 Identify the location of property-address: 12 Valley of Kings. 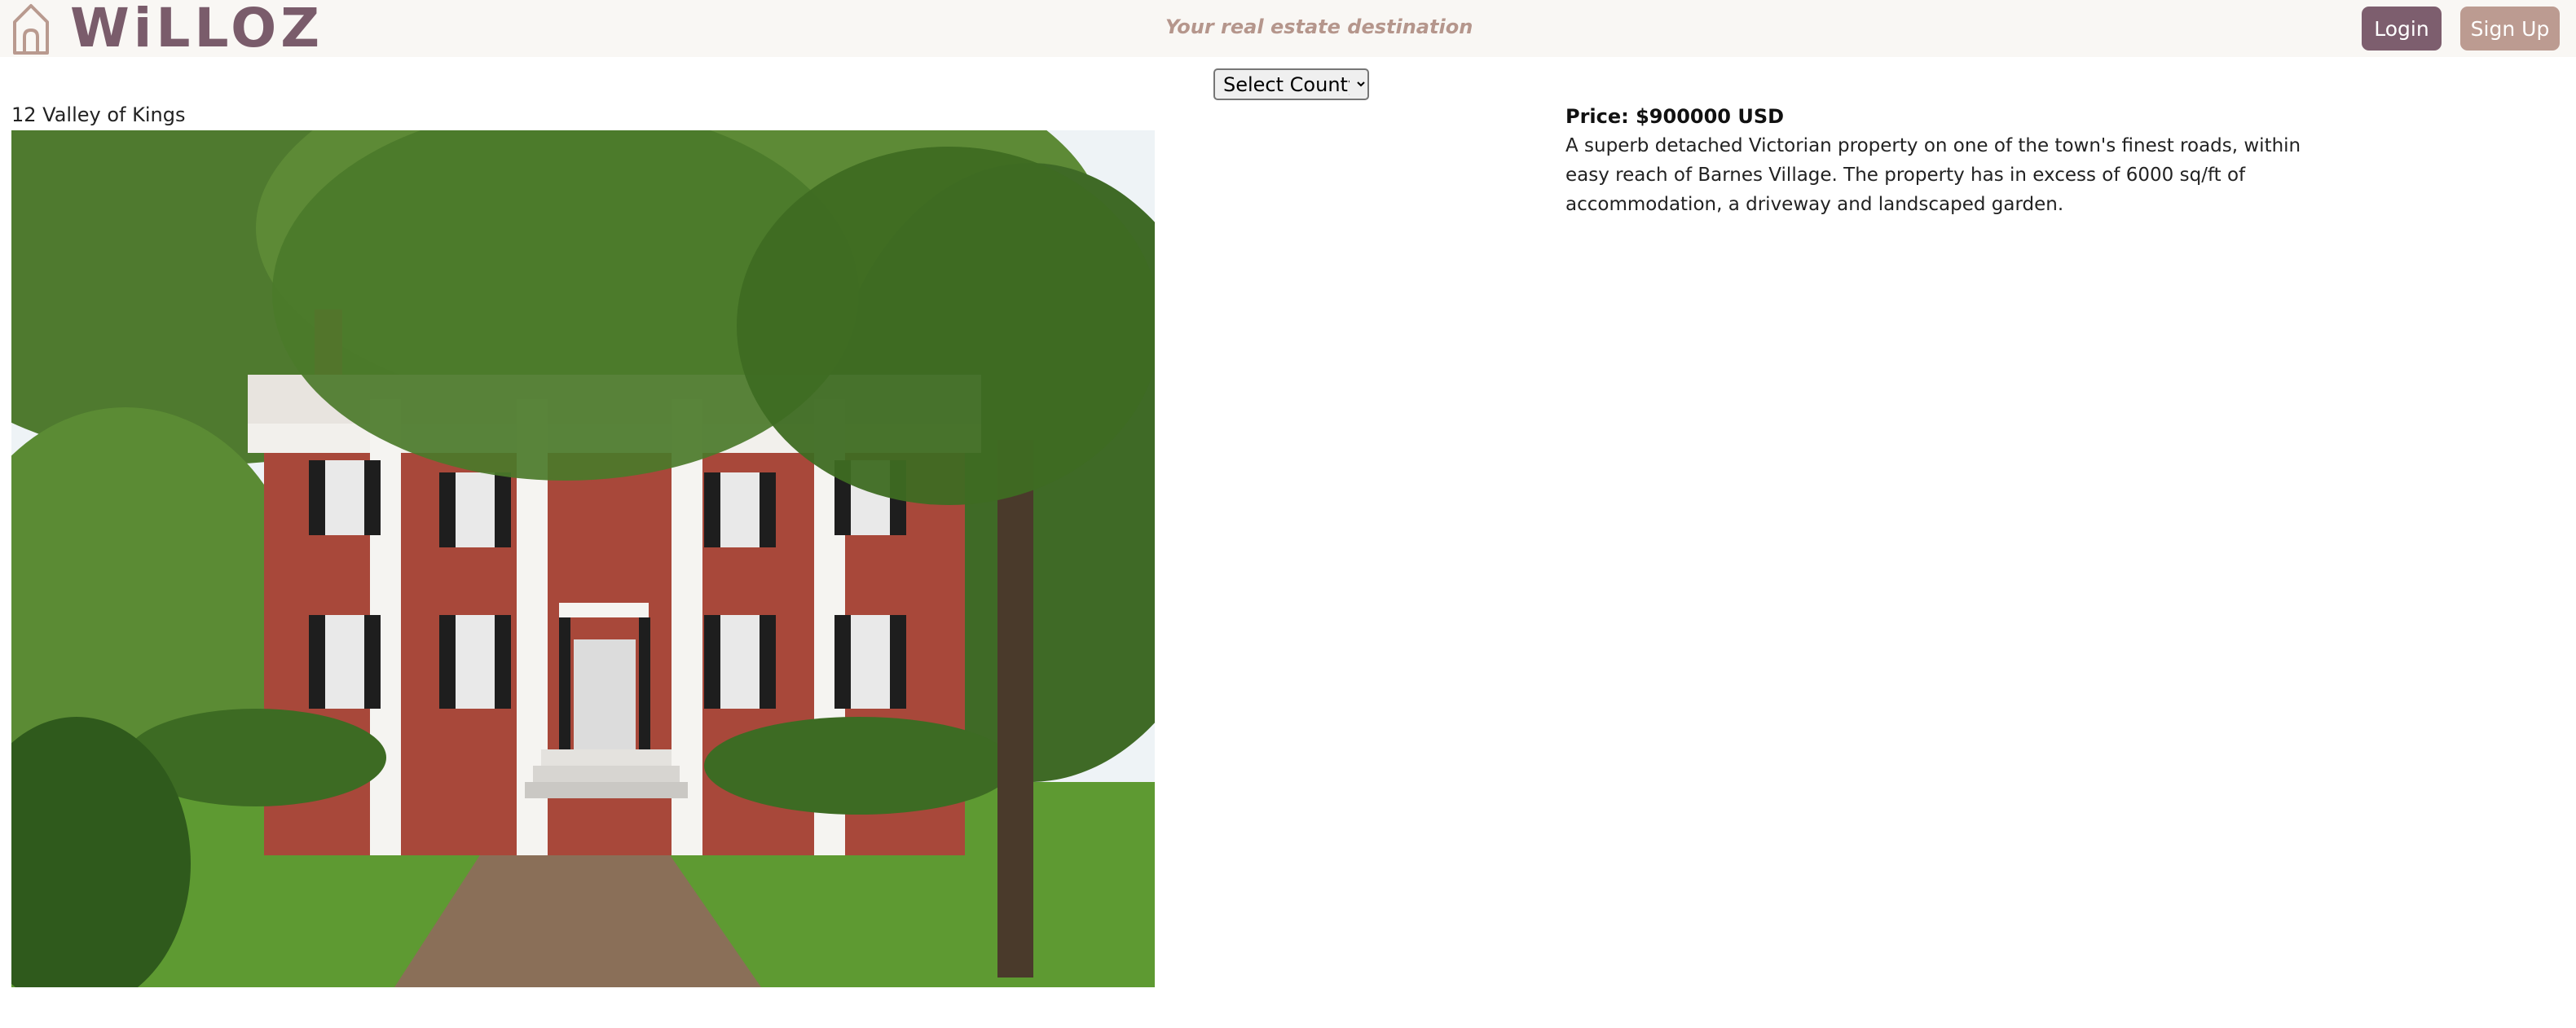
(99, 115).